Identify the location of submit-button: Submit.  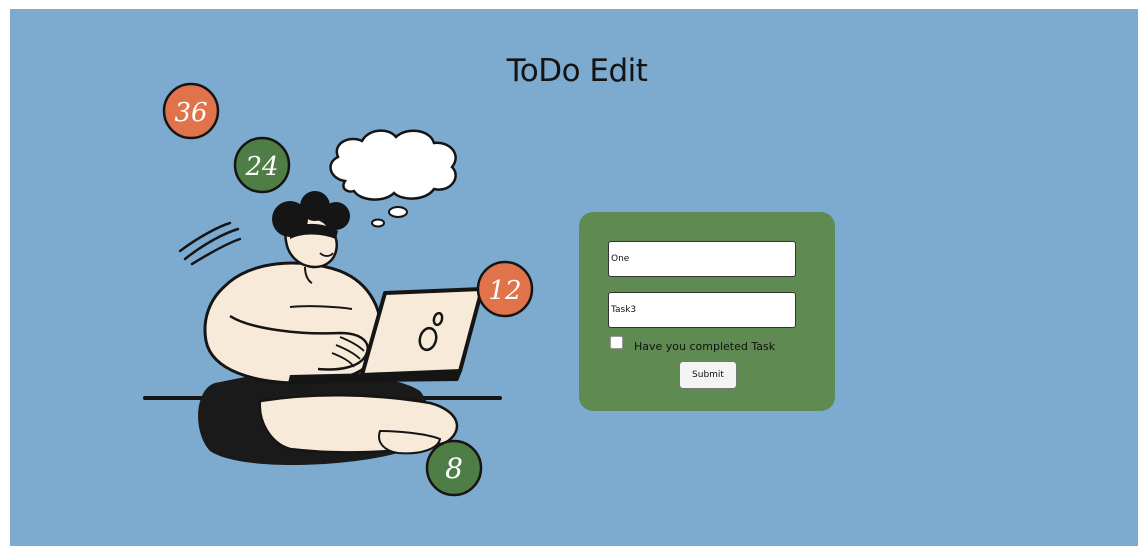
(708, 375).